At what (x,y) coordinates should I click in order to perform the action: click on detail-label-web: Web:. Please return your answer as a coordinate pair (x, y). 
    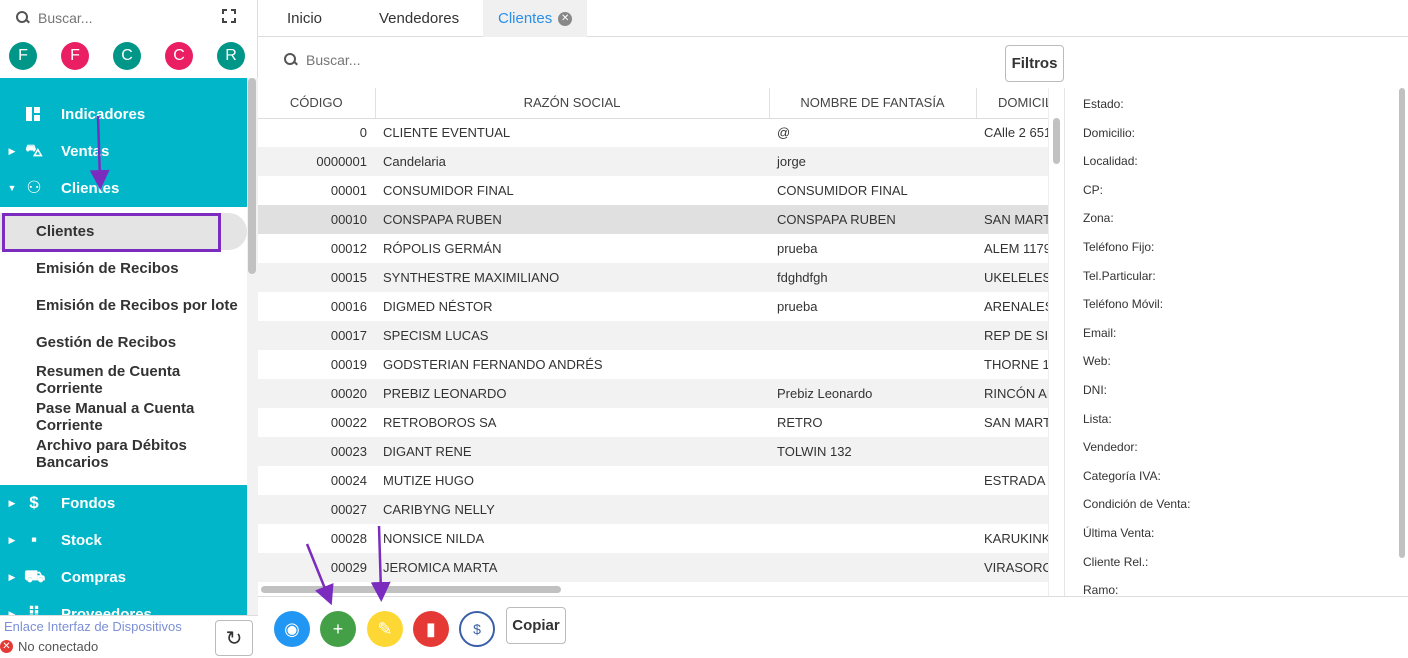
    Looking at the image, I should click on (1097, 361).